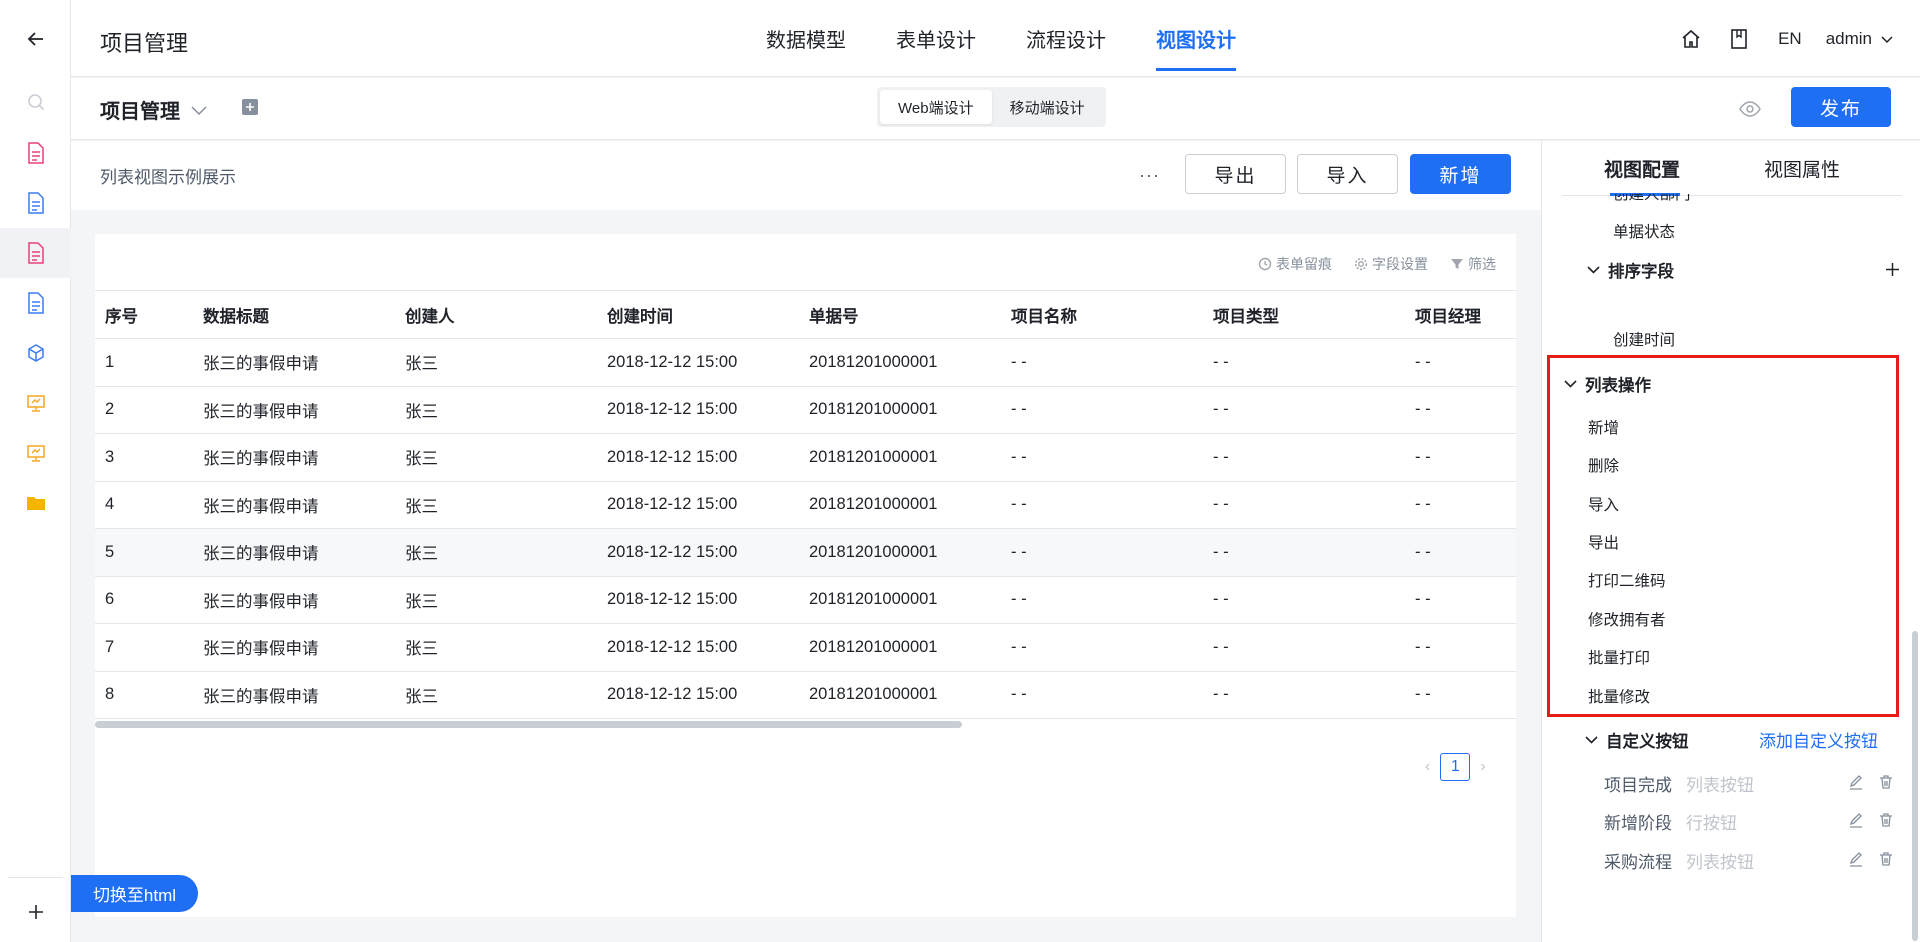 This screenshot has width=1920, height=942. I want to click on language-switch: EN, so click(1790, 39).